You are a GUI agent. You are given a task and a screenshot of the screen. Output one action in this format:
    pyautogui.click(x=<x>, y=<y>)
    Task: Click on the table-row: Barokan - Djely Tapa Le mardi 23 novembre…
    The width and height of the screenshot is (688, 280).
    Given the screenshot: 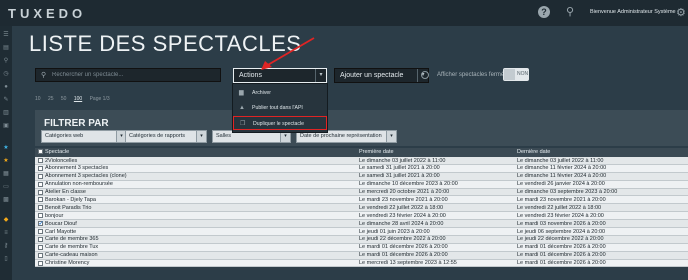 What is the action you would take?
    pyautogui.click(x=361, y=200)
    